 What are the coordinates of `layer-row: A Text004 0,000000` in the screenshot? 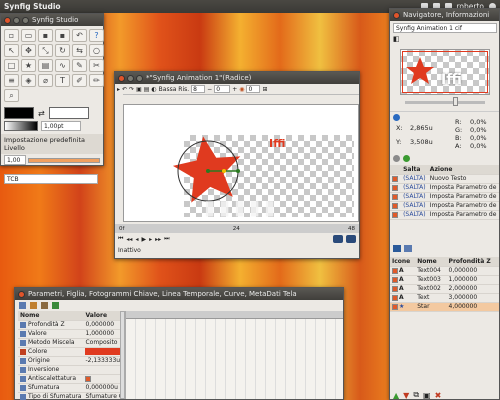 It's located at (444, 271).